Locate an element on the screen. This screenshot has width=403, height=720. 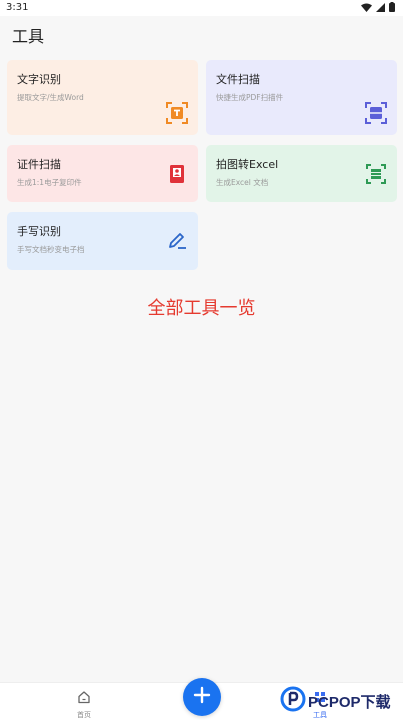
tool-card-document-scan: 文件扫描 快捷生成PDF扫描件 is located at coordinates (301, 97).